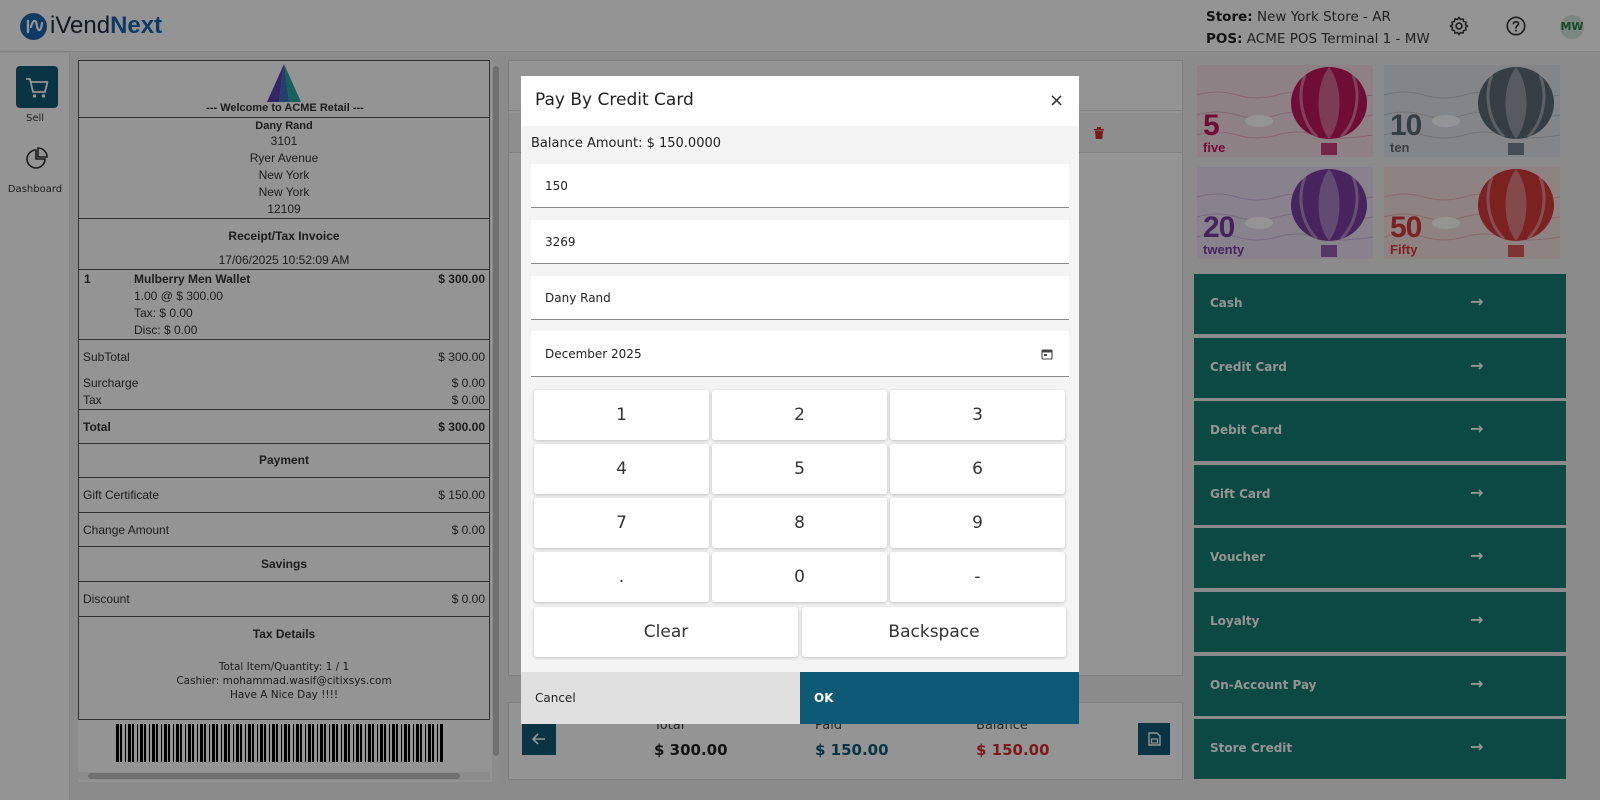 This screenshot has height=800, width=1600. I want to click on calendar-icon, so click(1047, 354).